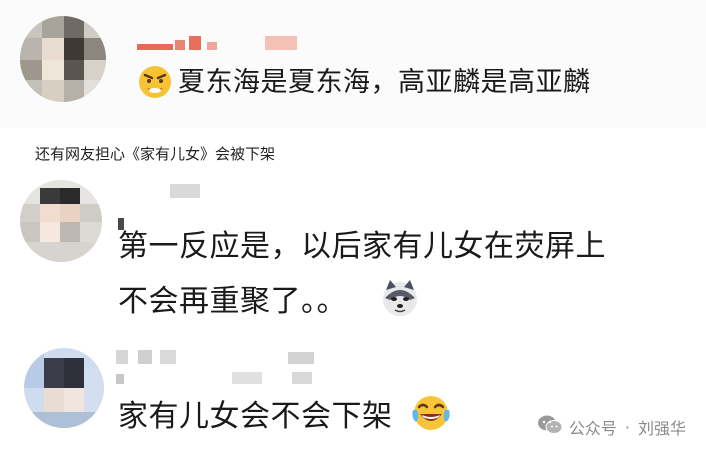 The image size is (706, 453). What do you see at coordinates (155, 154) in the screenshot?
I see `caption: 还有网友担心《家有儿女》会被下架` at bounding box center [155, 154].